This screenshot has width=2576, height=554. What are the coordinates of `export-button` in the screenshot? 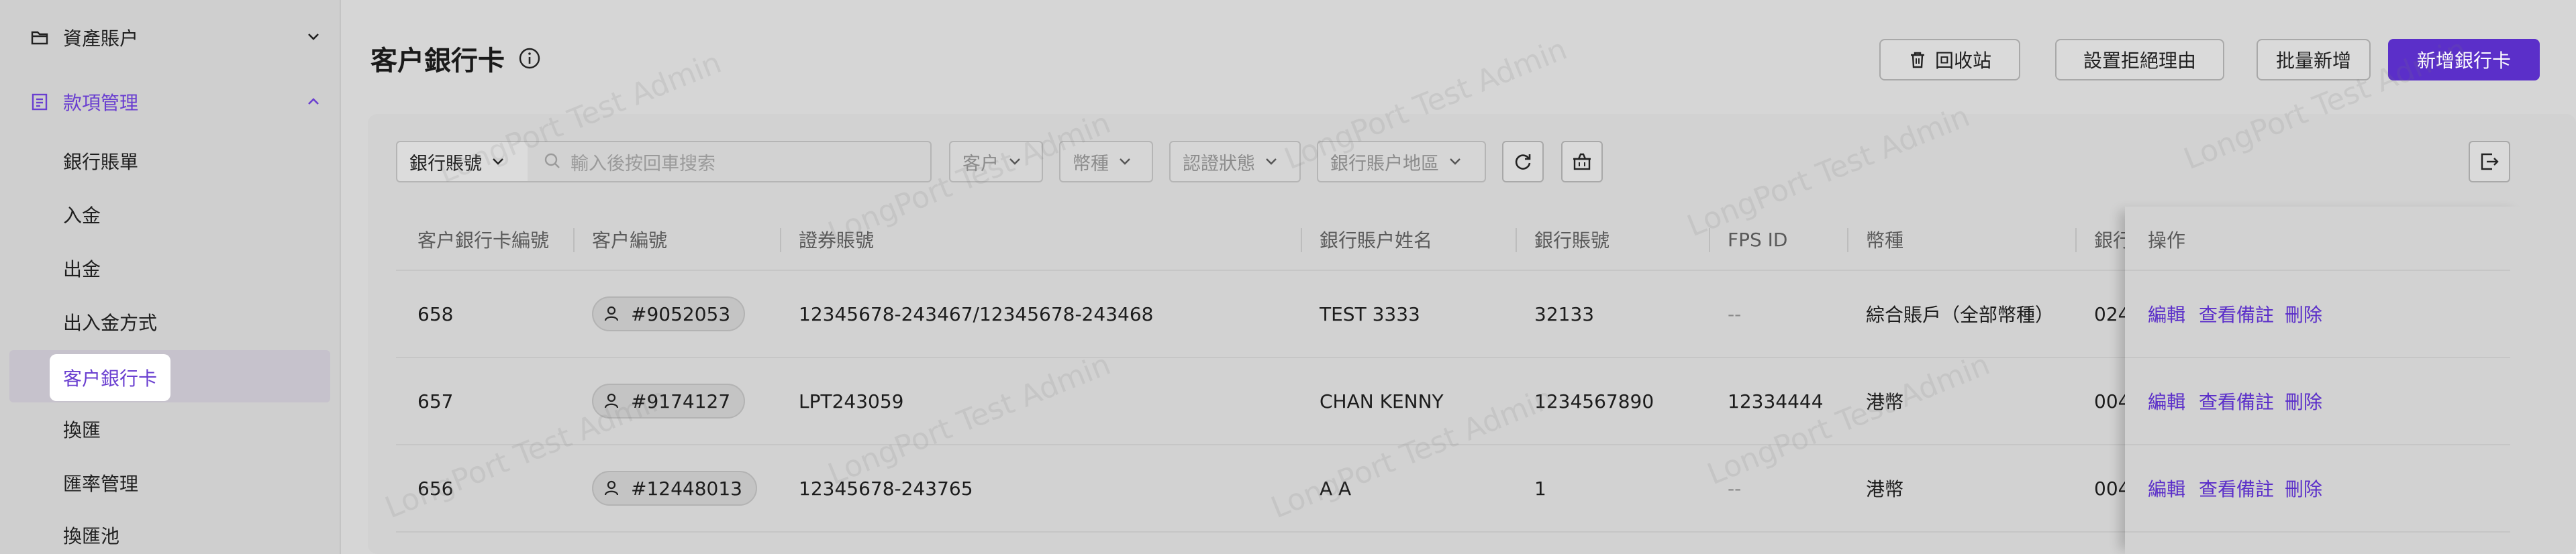 It's located at (2489, 161).